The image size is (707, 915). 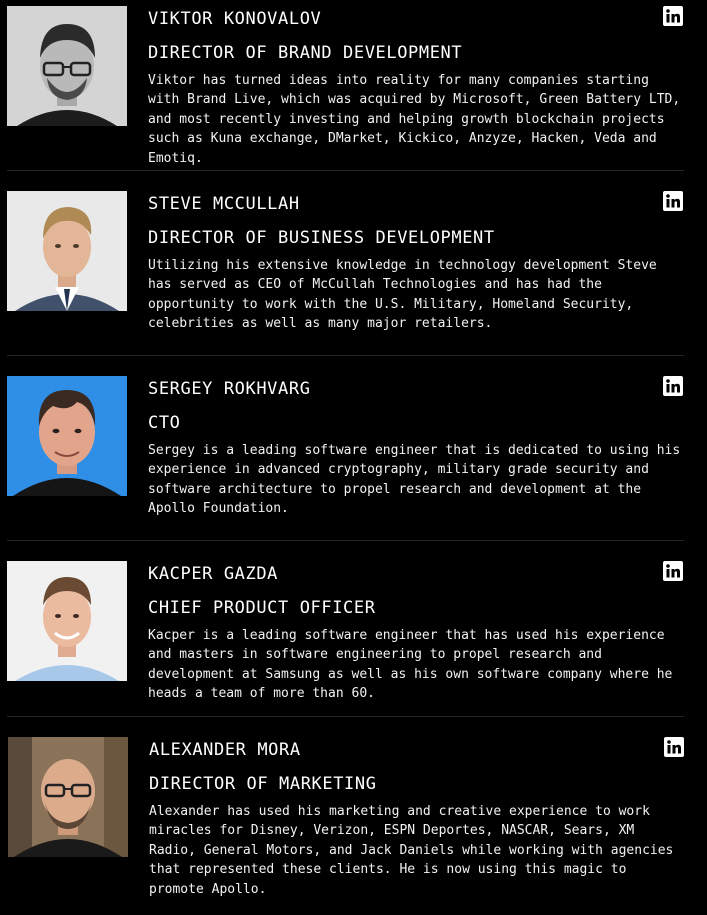 I want to click on member-role: DIRECTOR OF BRAND DEVELOPMENT, so click(x=305, y=53).